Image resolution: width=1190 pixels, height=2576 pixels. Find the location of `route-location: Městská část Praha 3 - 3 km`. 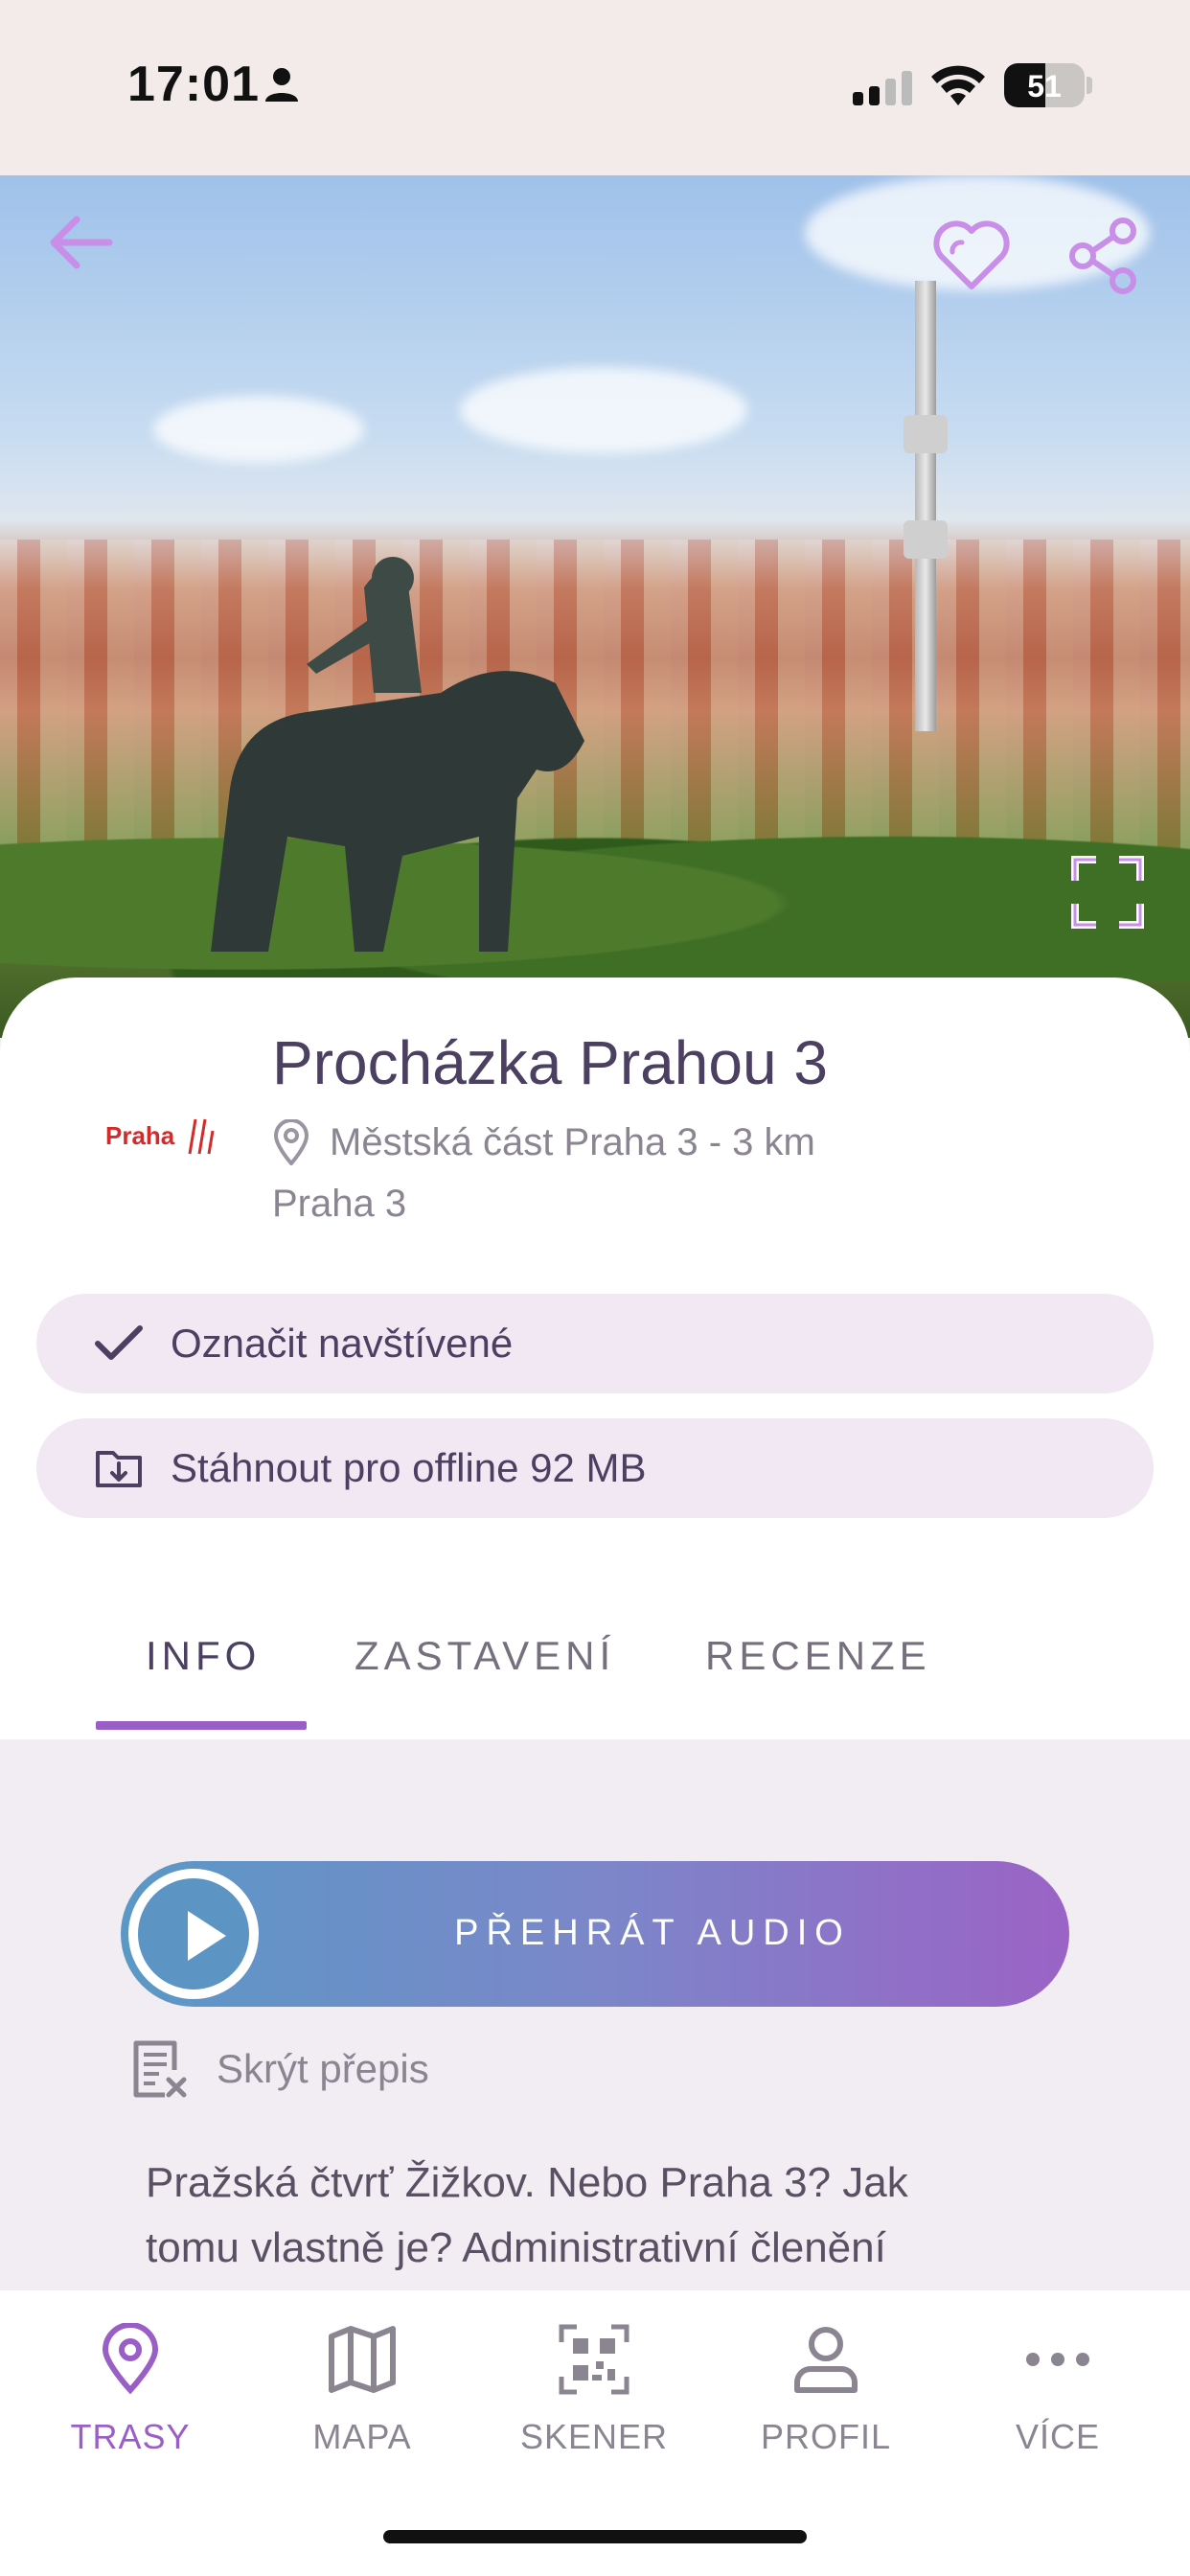

route-location: Městská část Praha 3 - 3 km is located at coordinates (543, 1142).